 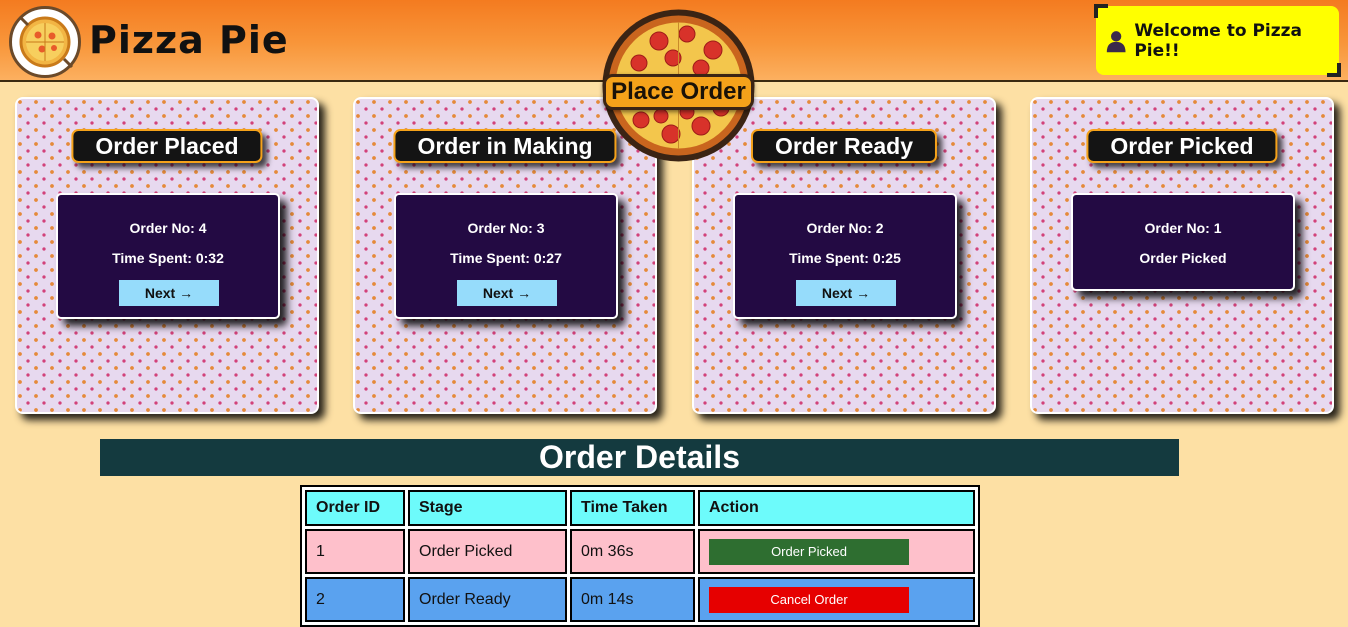 I want to click on place-order-label: Place Order, so click(x=678, y=92).